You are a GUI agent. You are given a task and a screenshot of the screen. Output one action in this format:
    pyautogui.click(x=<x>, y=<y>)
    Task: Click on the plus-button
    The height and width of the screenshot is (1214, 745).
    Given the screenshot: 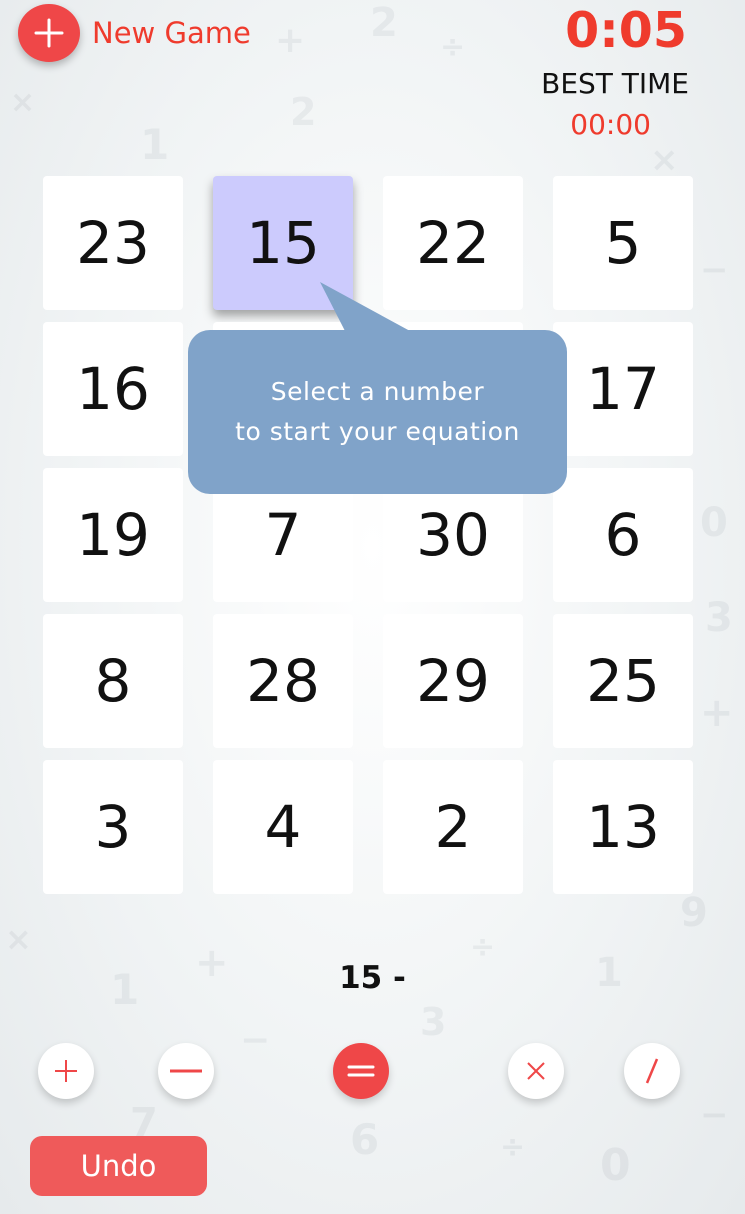 What is the action you would take?
    pyautogui.click(x=66, y=1071)
    